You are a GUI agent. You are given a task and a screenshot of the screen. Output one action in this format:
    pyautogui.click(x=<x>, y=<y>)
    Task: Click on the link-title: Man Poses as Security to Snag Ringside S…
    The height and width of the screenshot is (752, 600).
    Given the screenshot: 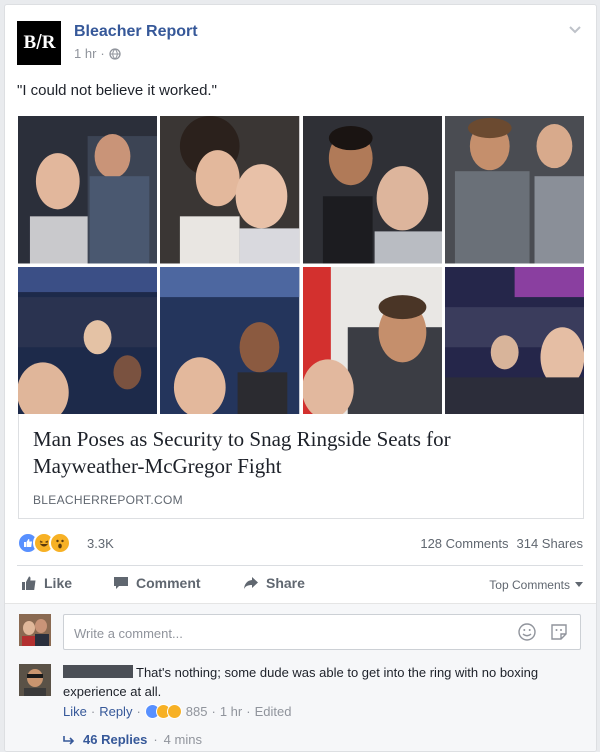 What is the action you would take?
    pyautogui.click(x=293, y=453)
    